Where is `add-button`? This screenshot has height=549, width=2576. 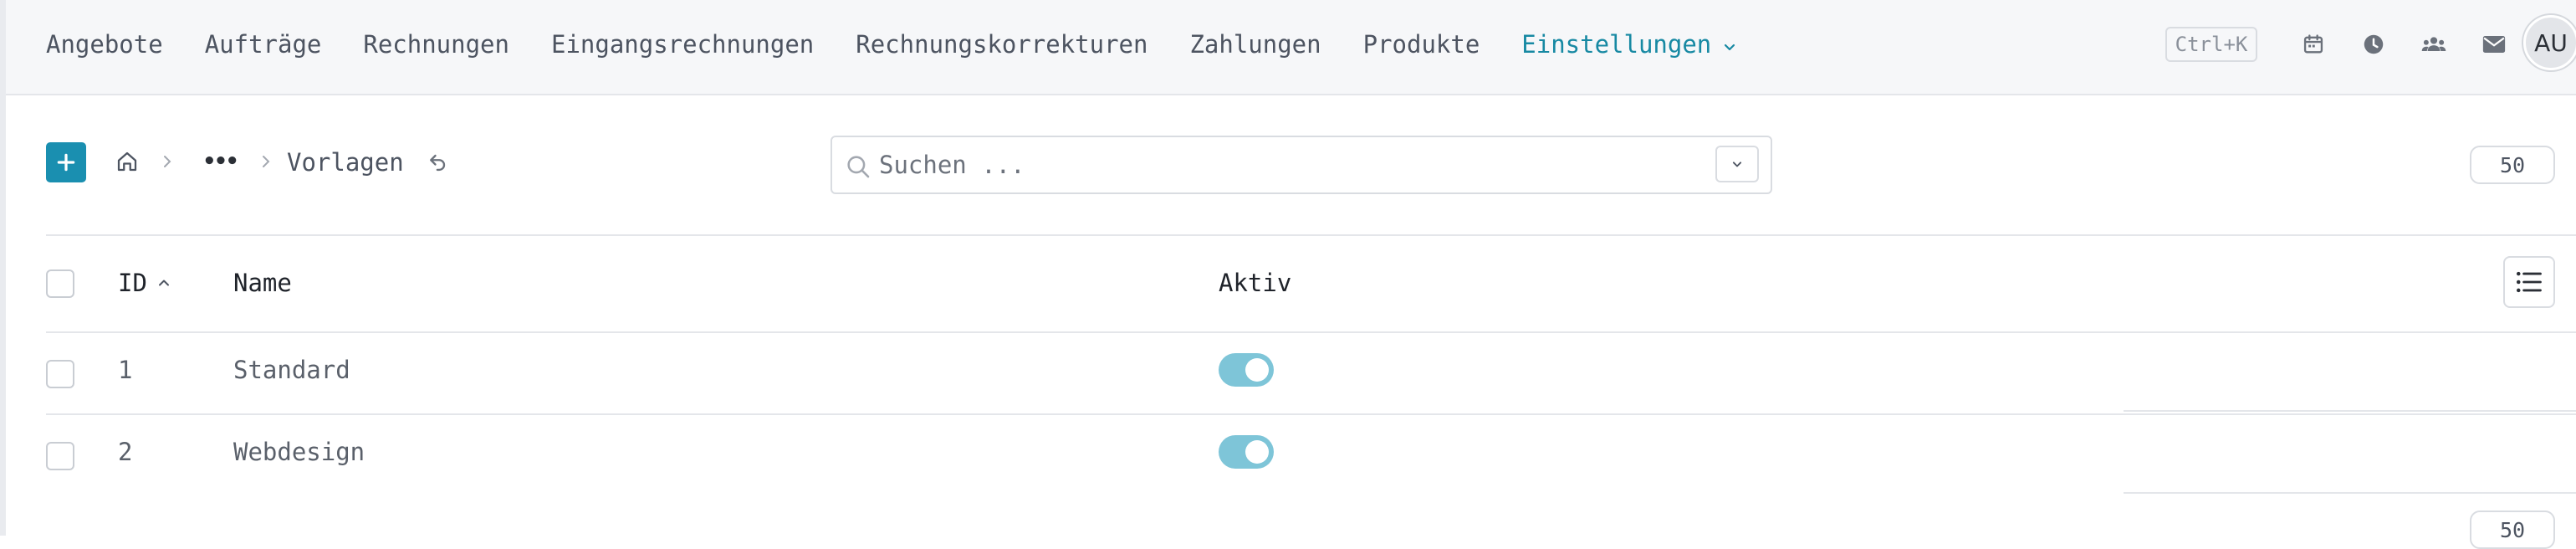 add-button is located at coordinates (66, 162).